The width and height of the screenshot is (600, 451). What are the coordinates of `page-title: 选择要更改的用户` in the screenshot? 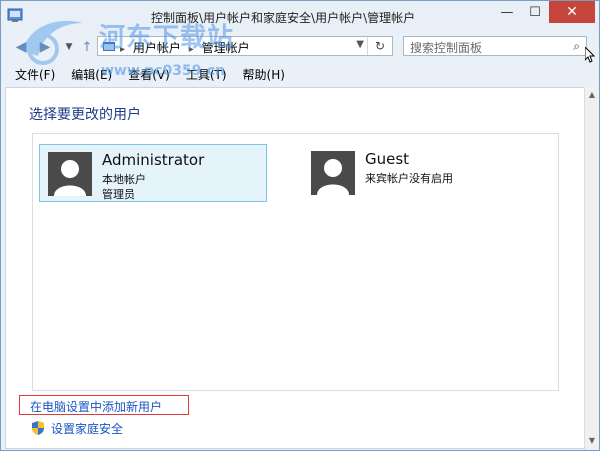 It's located at (85, 115).